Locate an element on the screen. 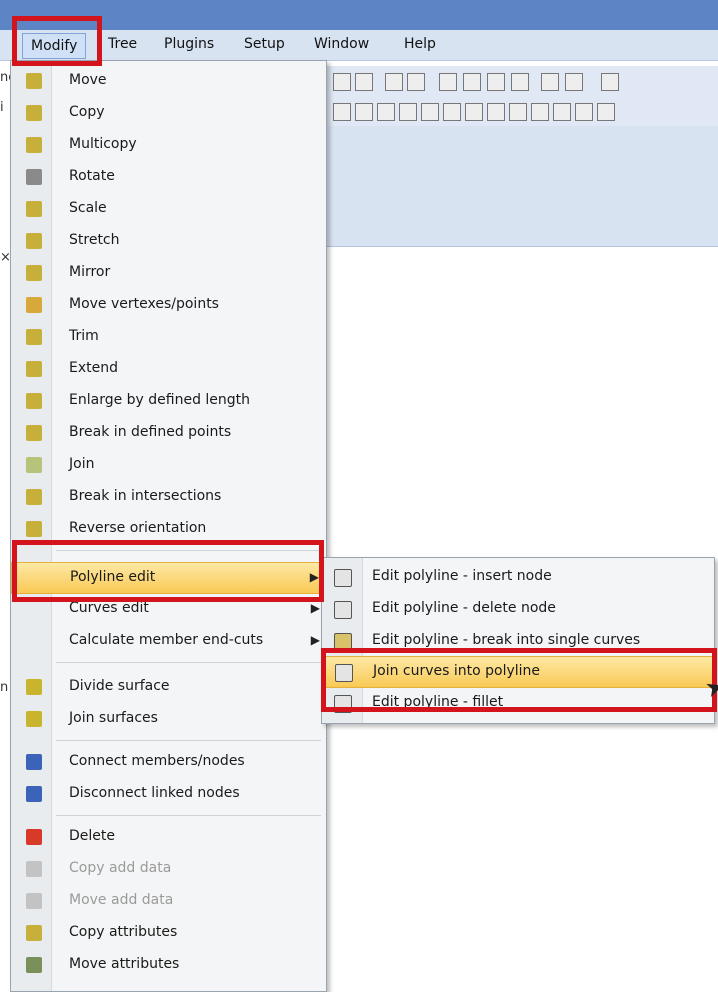 This screenshot has height=992, width=718. menu-item-extend: Extend is located at coordinates (168, 370).